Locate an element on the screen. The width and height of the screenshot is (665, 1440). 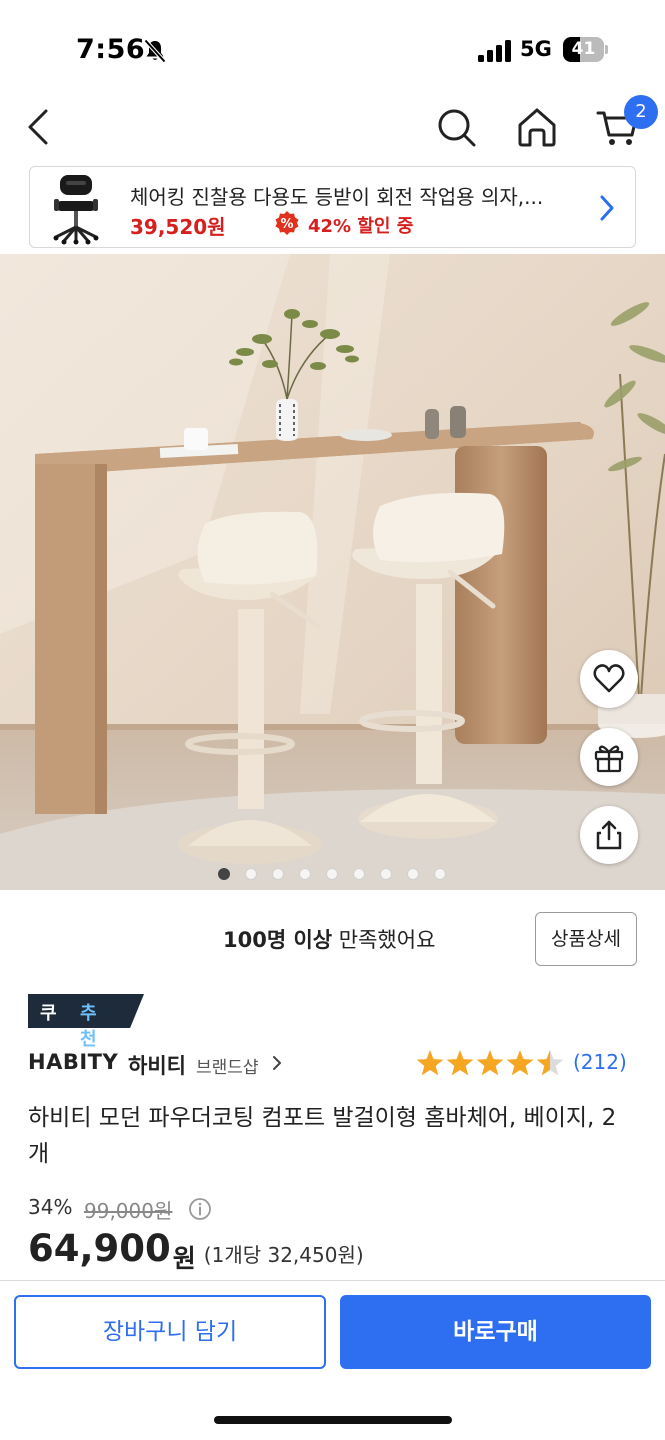
sale-price: 64,900 is located at coordinates (99, 1248).